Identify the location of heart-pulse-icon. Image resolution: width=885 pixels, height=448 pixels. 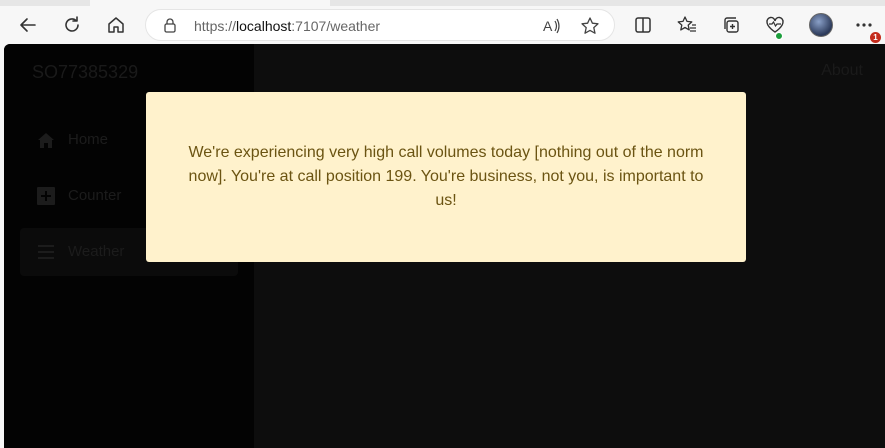
(775, 24).